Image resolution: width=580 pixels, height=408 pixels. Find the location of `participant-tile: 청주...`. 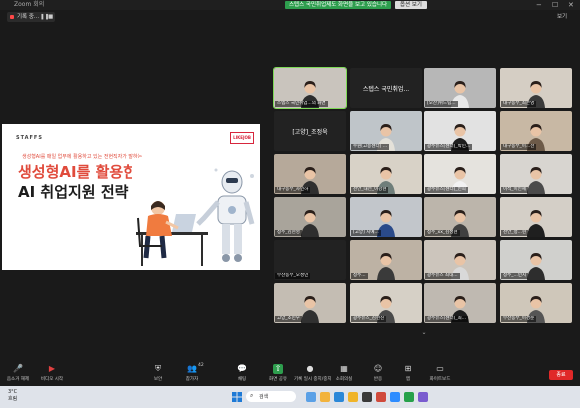

participant-tile: 청주... is located at coordinates (386, 260).